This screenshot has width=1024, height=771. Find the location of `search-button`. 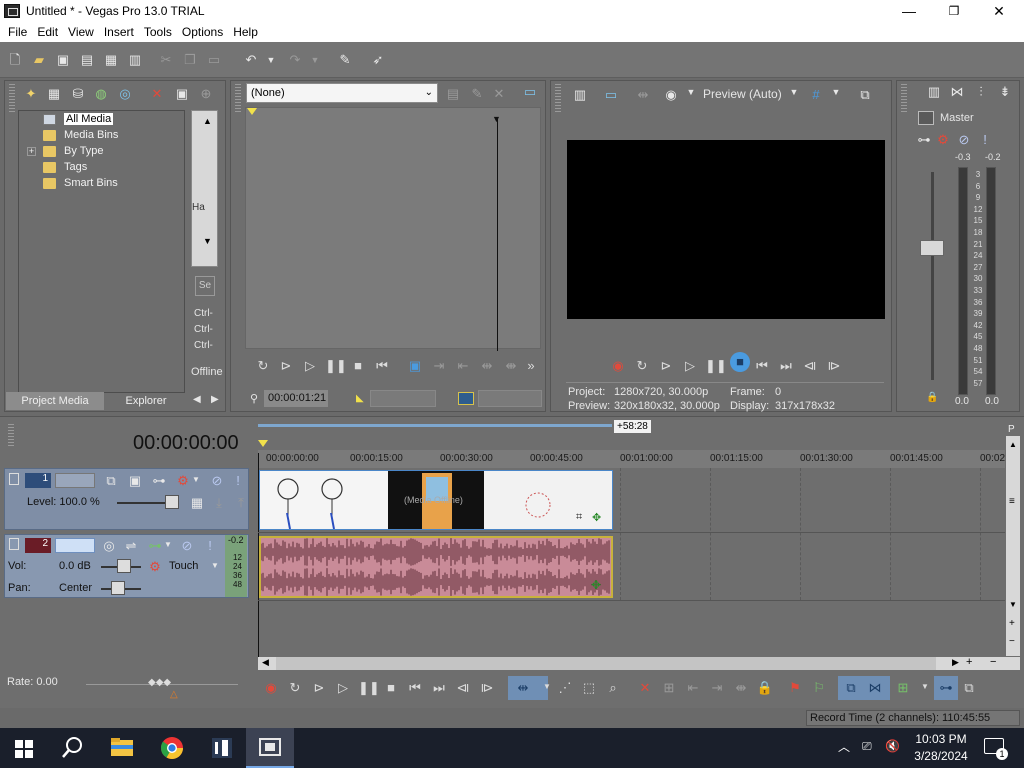

search-button is located at coordinates (72, 748).